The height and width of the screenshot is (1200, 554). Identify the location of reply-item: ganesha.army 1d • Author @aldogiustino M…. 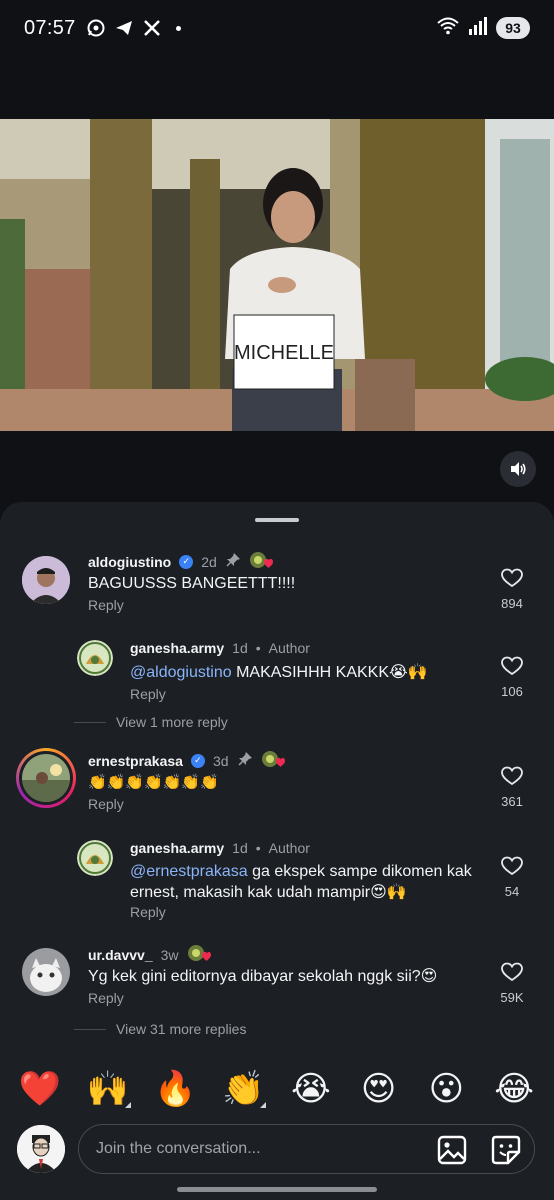
(277, 676).